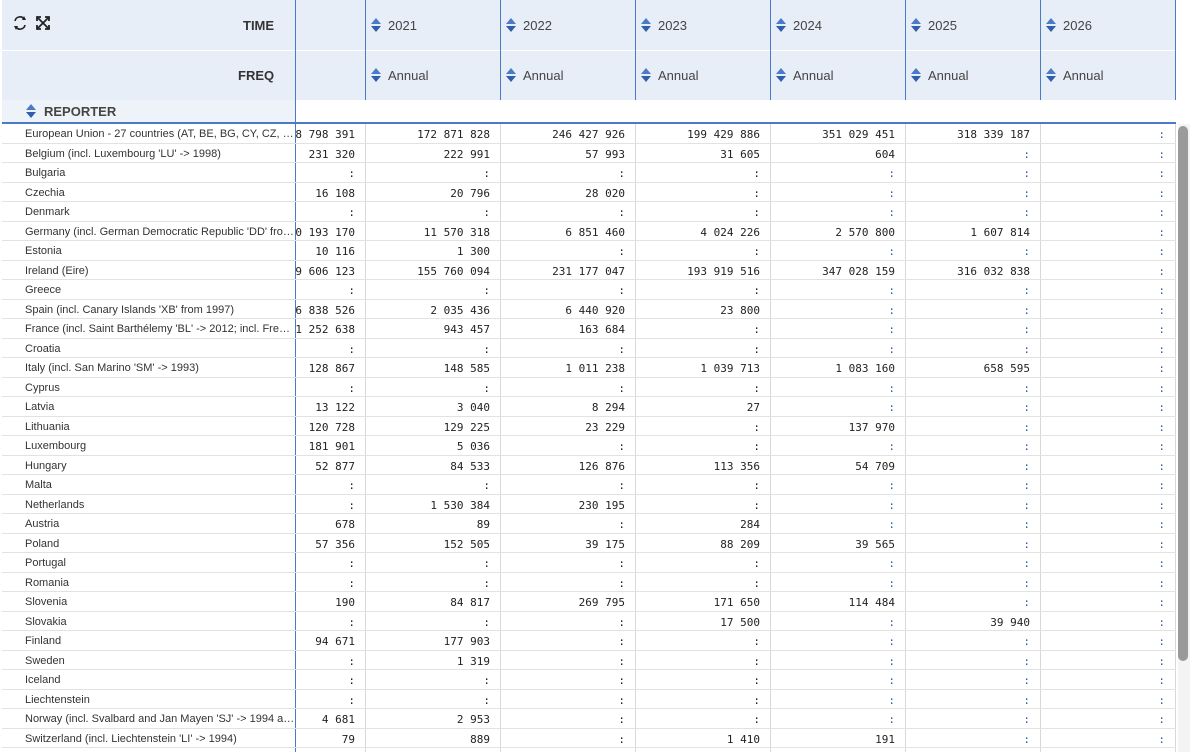 This screenshot has height=752, width=1200. I want to click on scrollbar-thumb, so click(1183, 393).